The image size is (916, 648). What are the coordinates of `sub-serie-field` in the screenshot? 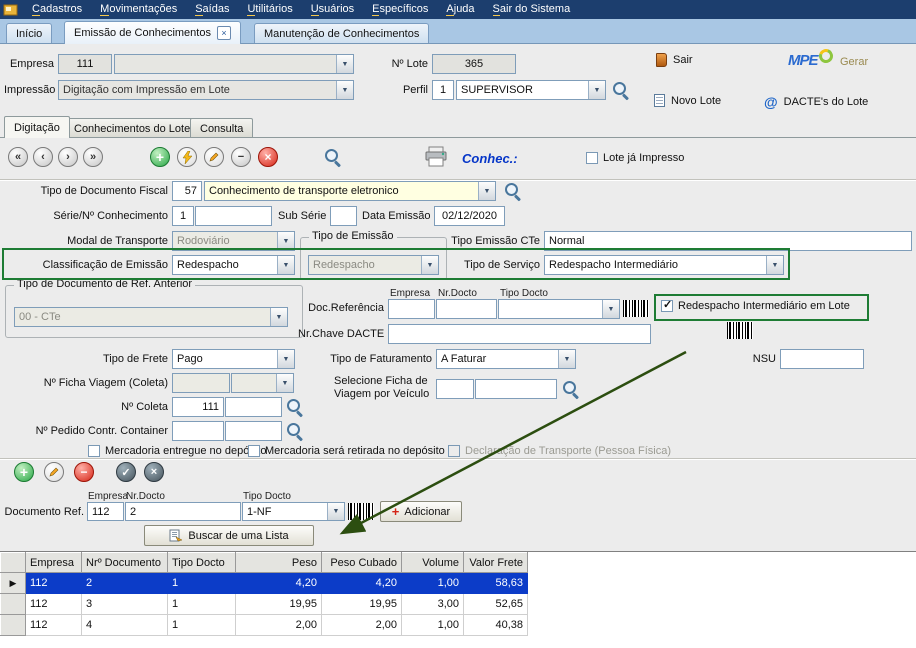 It's located at (343, 216).